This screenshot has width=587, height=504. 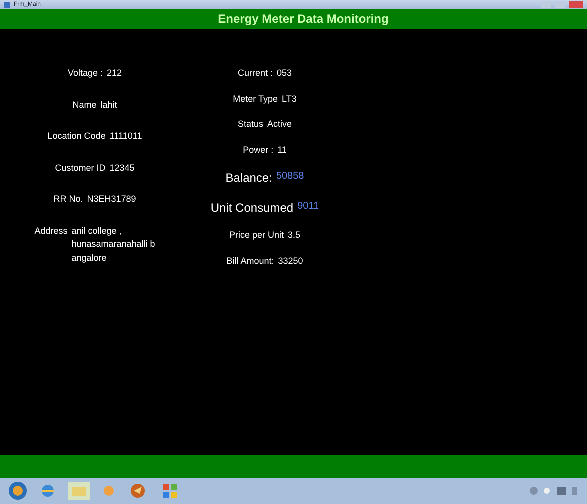 I want to click on field-value: 9011, so click(x=309, y=207).